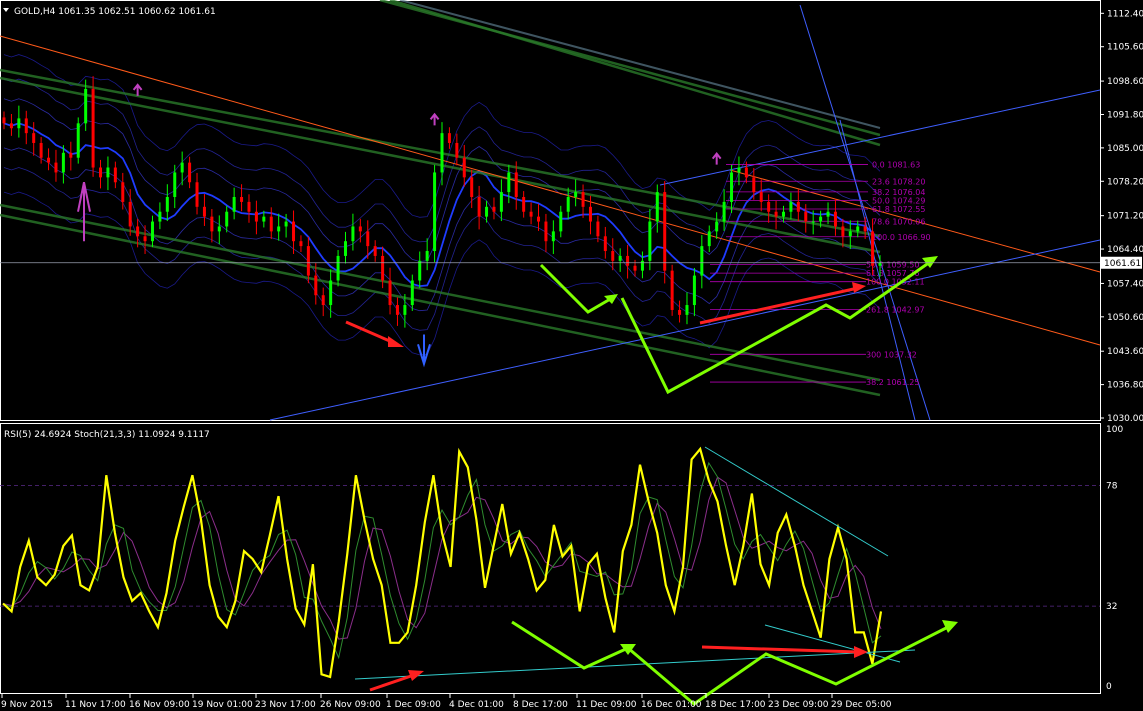 The height and width of the screenshot is (711, 1143). What do you see at coordinates (222, 705) in the screenshot?
I see `time-tick-label: 19 Nov 01:00` at bounding box center [222, 705].